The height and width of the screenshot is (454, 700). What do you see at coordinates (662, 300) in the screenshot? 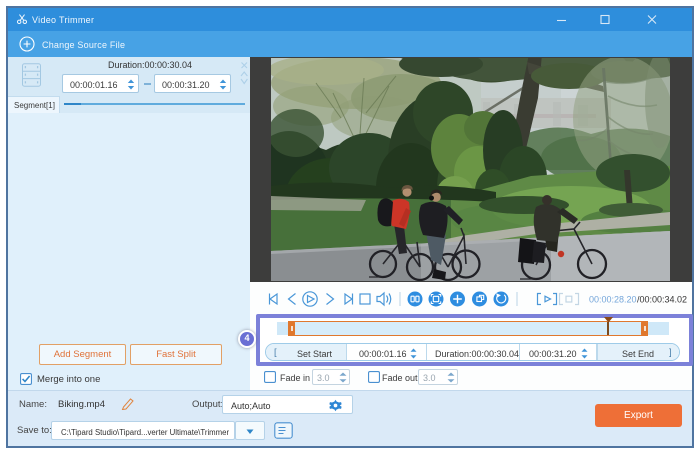
I see `svg-text: /00:00:34.02` at bounding box center [662, 300].